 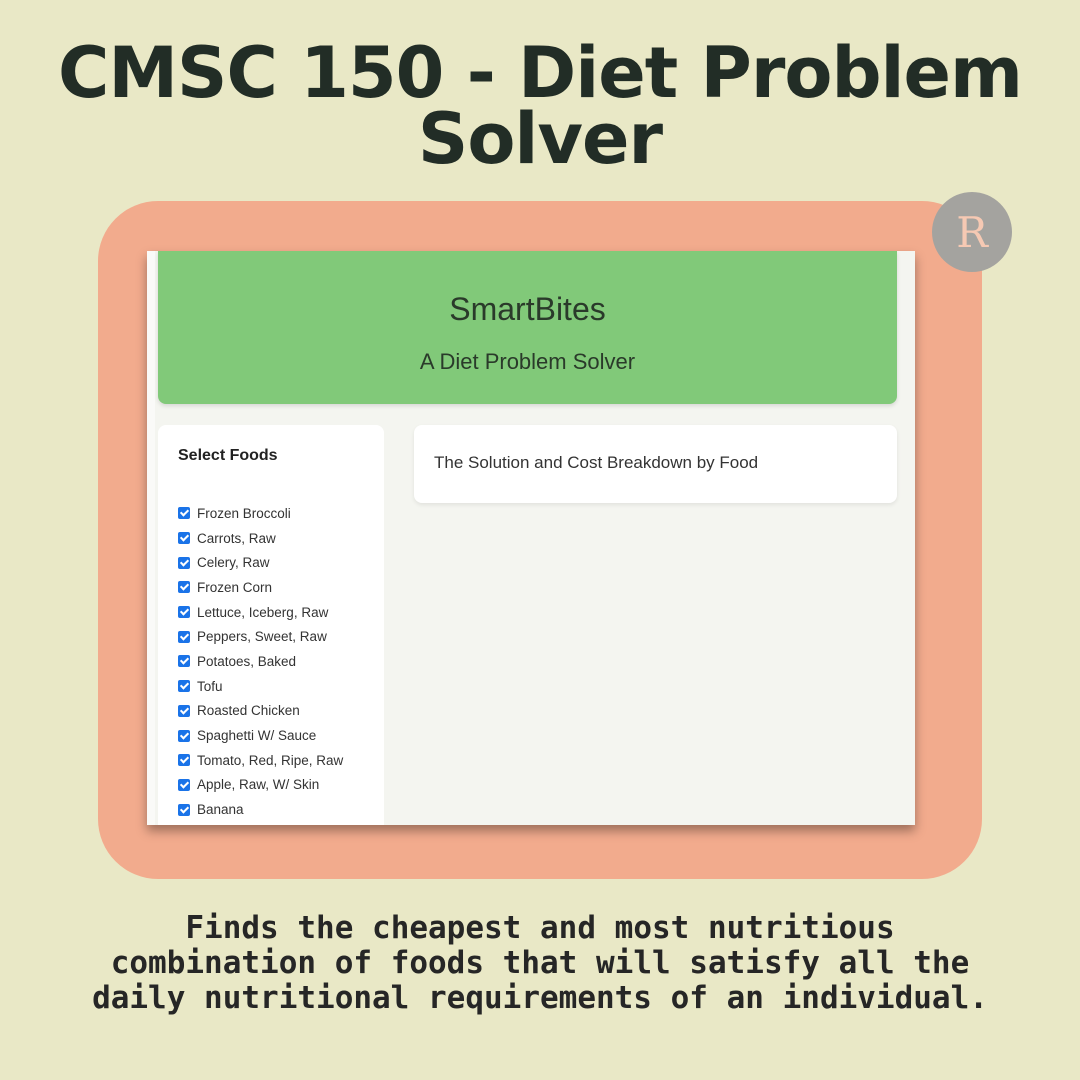 What do you see at coordinates (527, 361) in the screenshot?
I see `app-subtitle: A Diet Problem Solver` at bounding box center [527, 361].